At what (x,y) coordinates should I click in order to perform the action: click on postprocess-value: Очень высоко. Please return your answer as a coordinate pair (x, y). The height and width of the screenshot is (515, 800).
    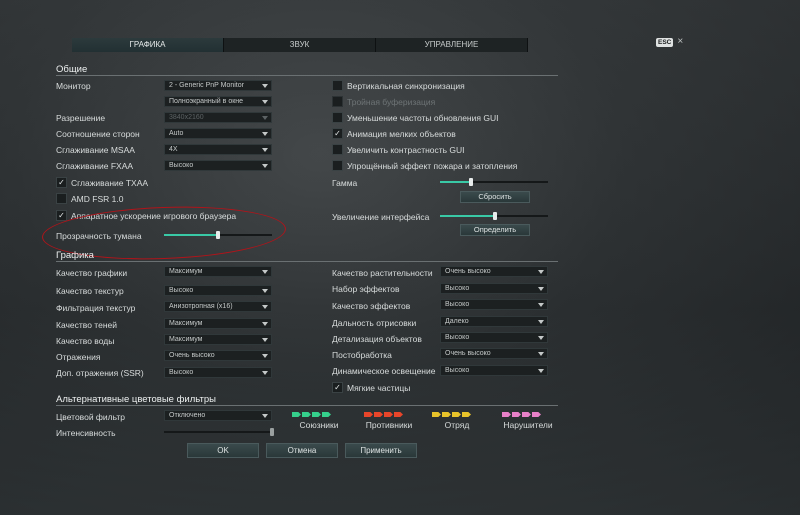
    Looking at the image, I should click on (468, 353).